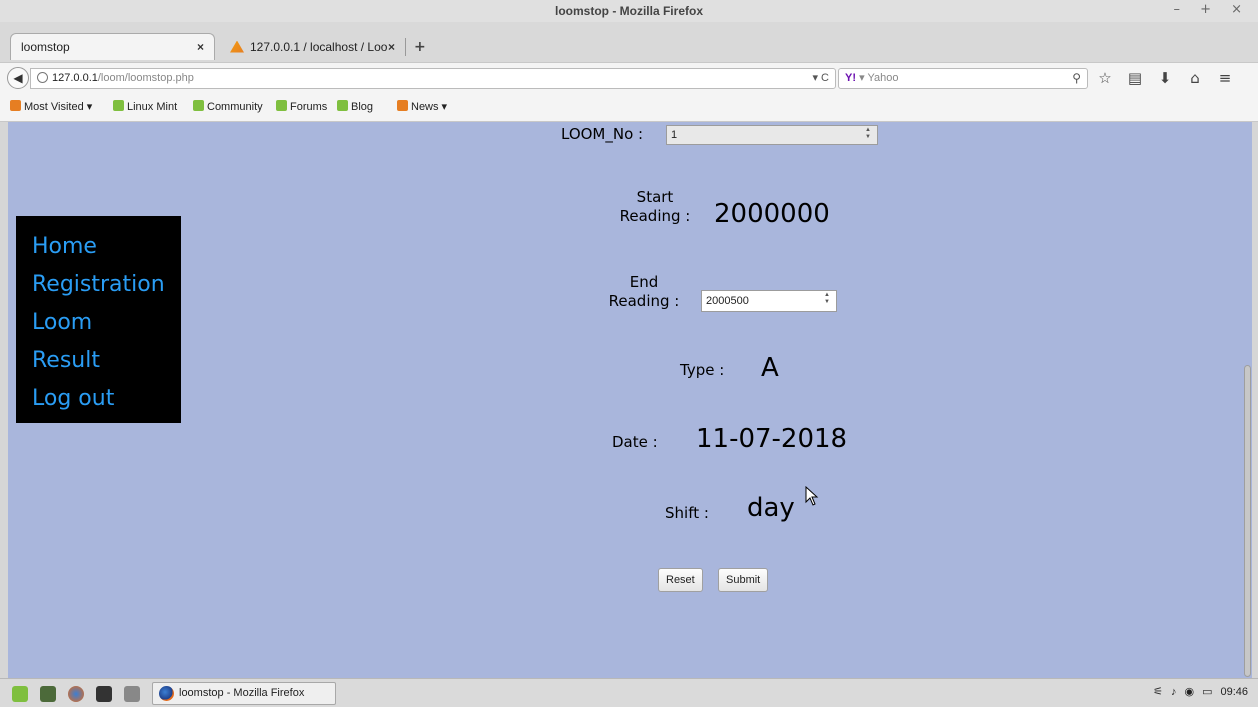  I want to click on sidebar-item-result: Result, so click(106, 361).